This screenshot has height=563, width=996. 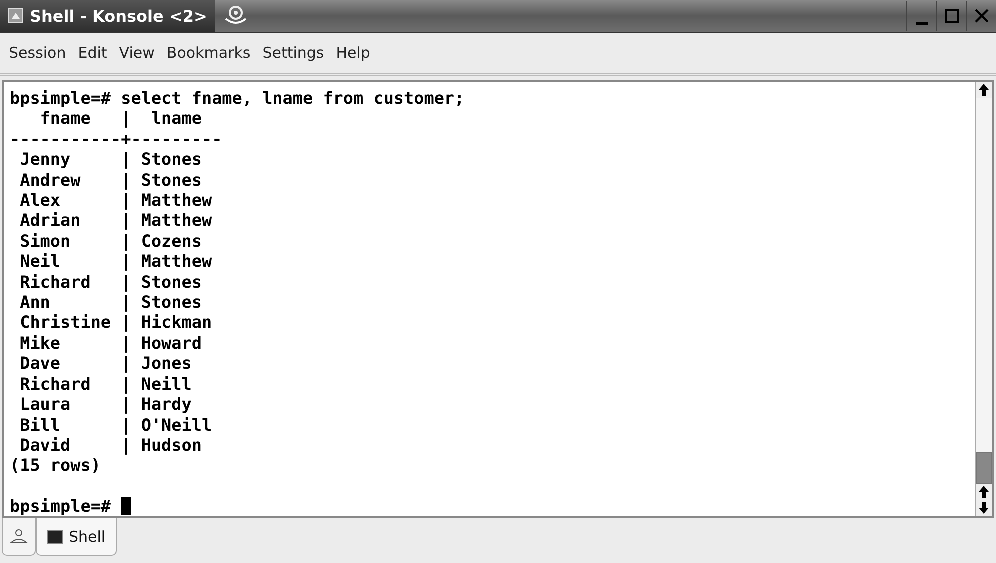 I want to click on close-icon, so click(x=981, y=16).